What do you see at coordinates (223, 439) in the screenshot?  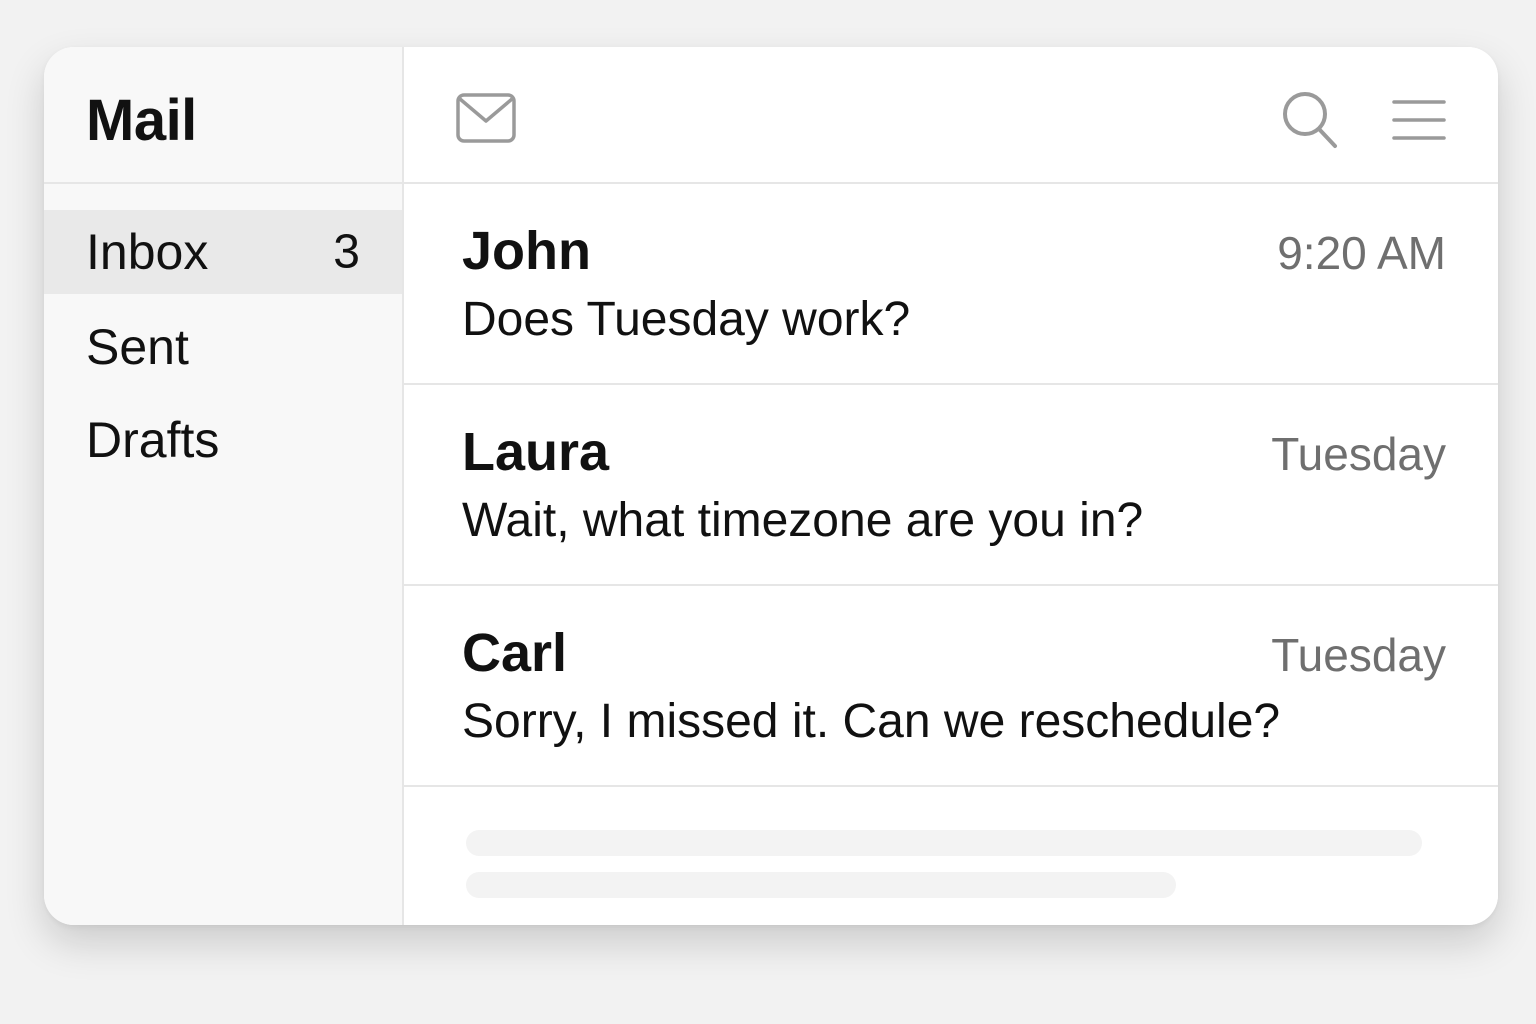 I see `sidebar-item-drafts: Drafts` at bounding box center [223, 439].